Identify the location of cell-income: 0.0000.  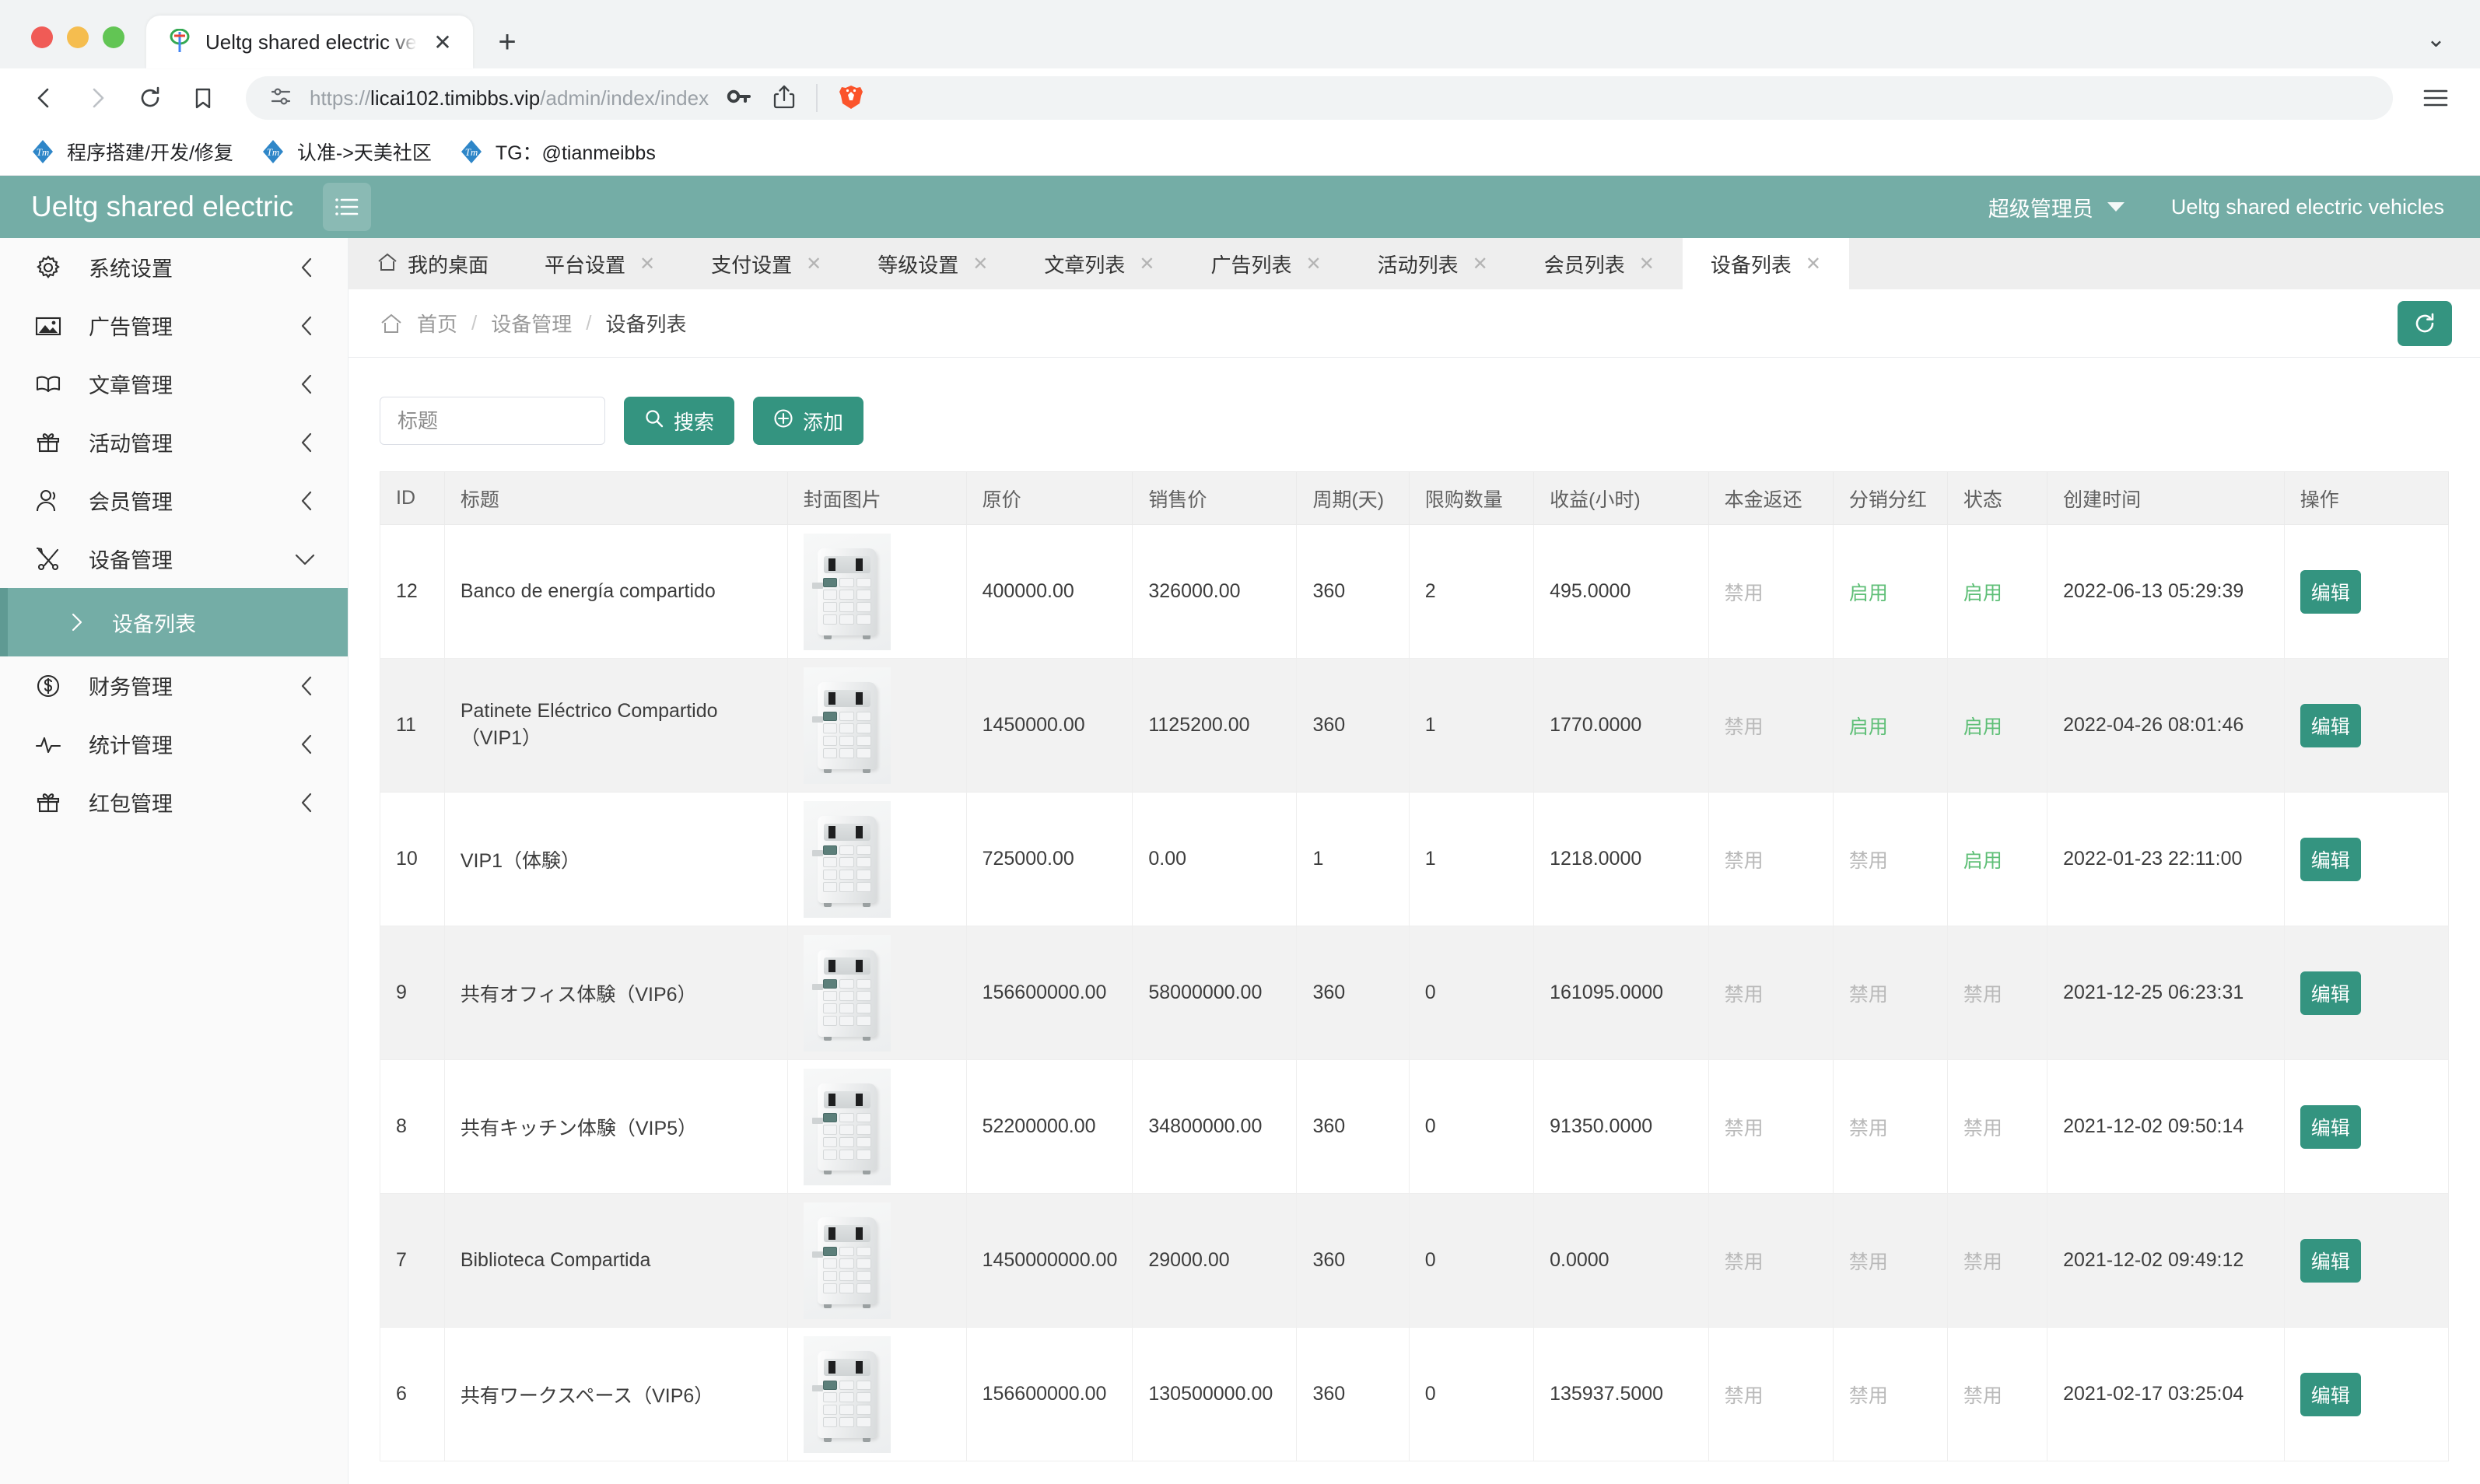
(1621, 1261).